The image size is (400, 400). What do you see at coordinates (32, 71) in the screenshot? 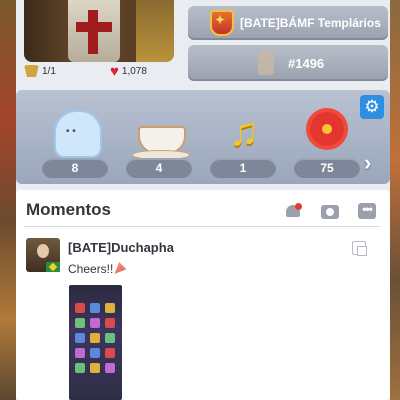
I see `ticket-icon` at bounding box center [32, 71].